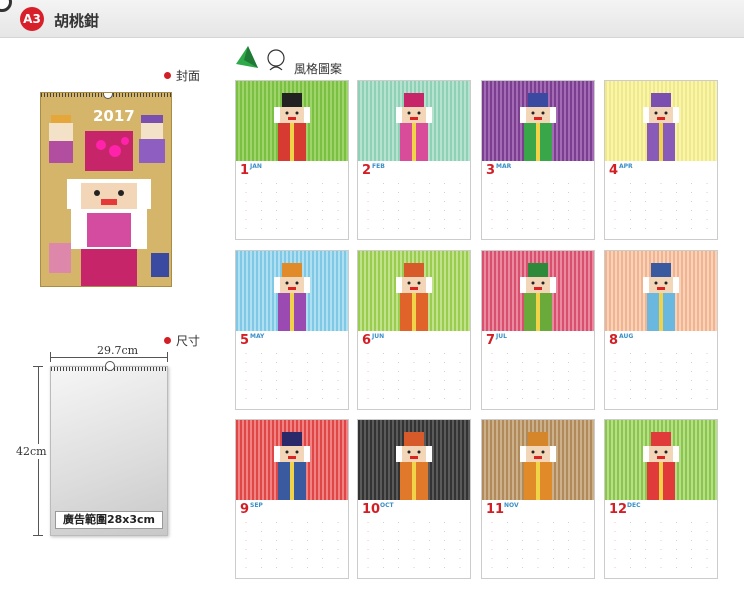  I want to click on month-number: 12, so click(618, 509).